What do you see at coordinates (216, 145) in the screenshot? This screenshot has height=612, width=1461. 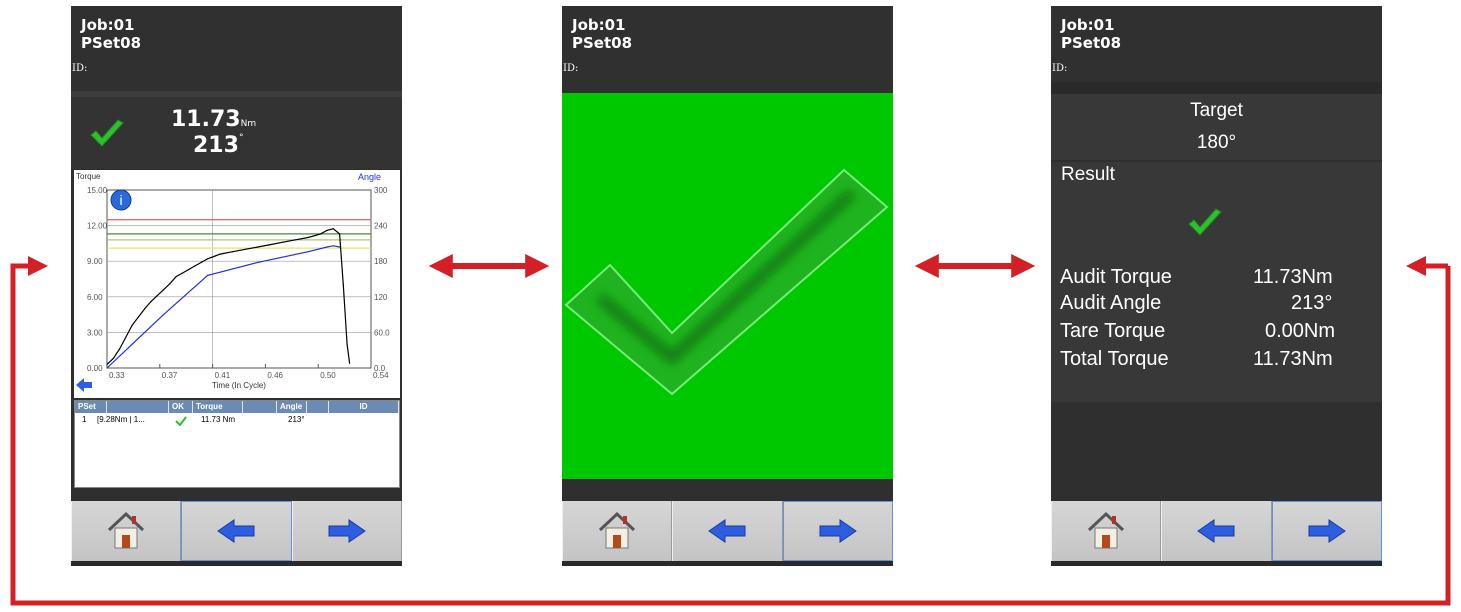 I see `angle-value: 213` at bounding box center [216, 145].